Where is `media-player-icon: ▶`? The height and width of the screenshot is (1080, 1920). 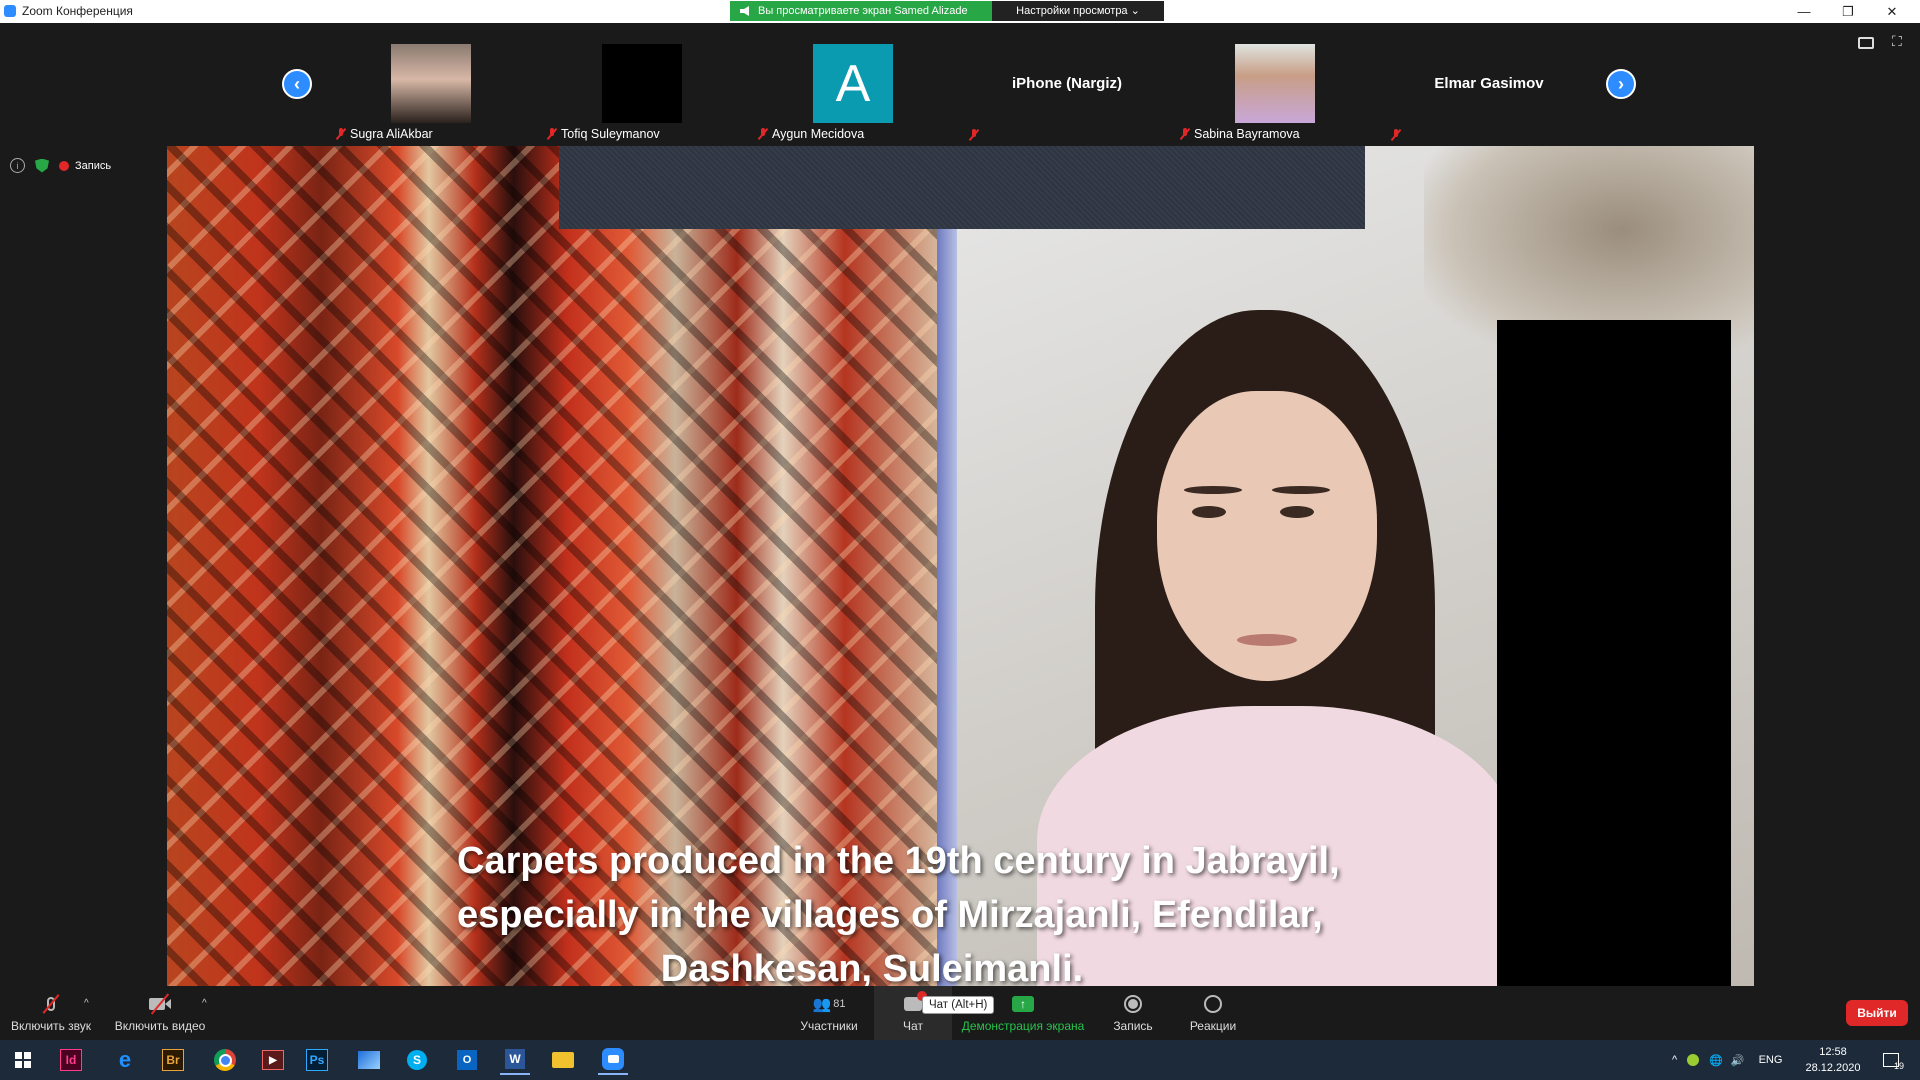 media-player-icon: ▶ is located at coordinates (273, 1060).